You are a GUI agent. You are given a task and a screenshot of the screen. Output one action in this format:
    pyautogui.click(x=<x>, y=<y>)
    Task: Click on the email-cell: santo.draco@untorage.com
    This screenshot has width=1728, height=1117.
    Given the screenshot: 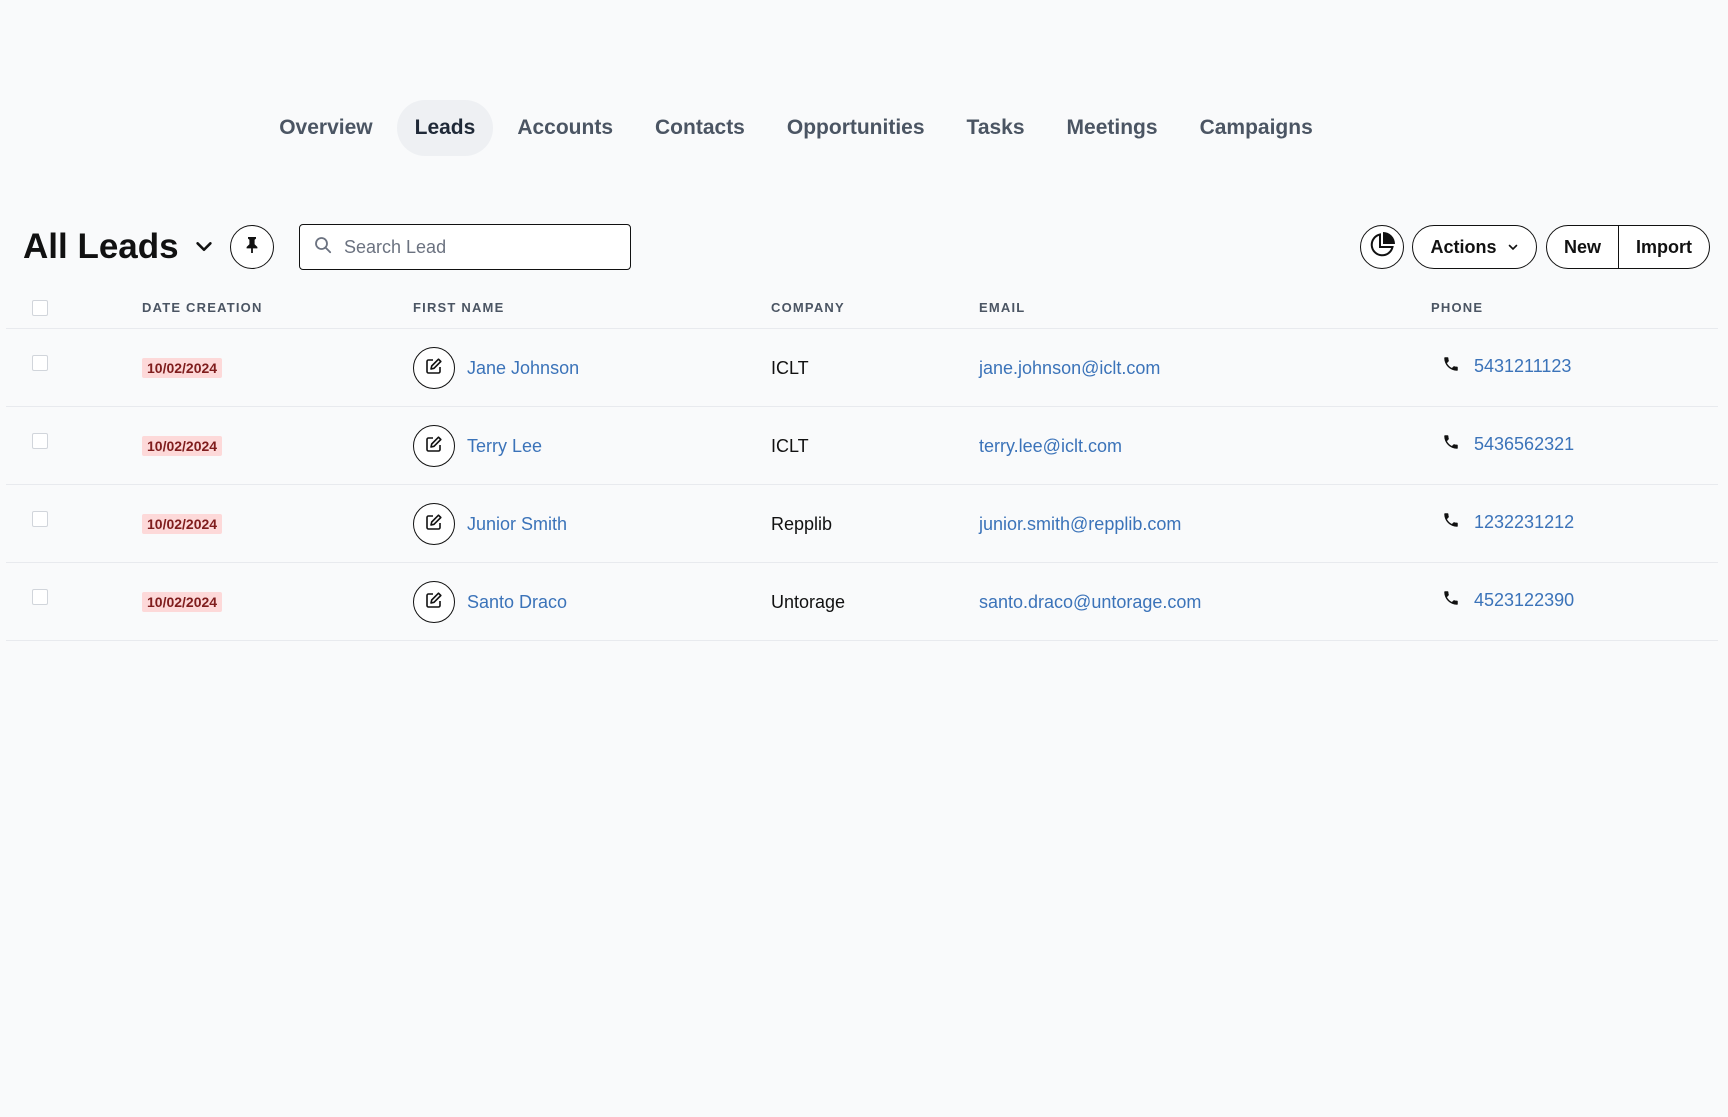 What is the action you would take?
    pyautogui.click(x=1090, y=602)
    